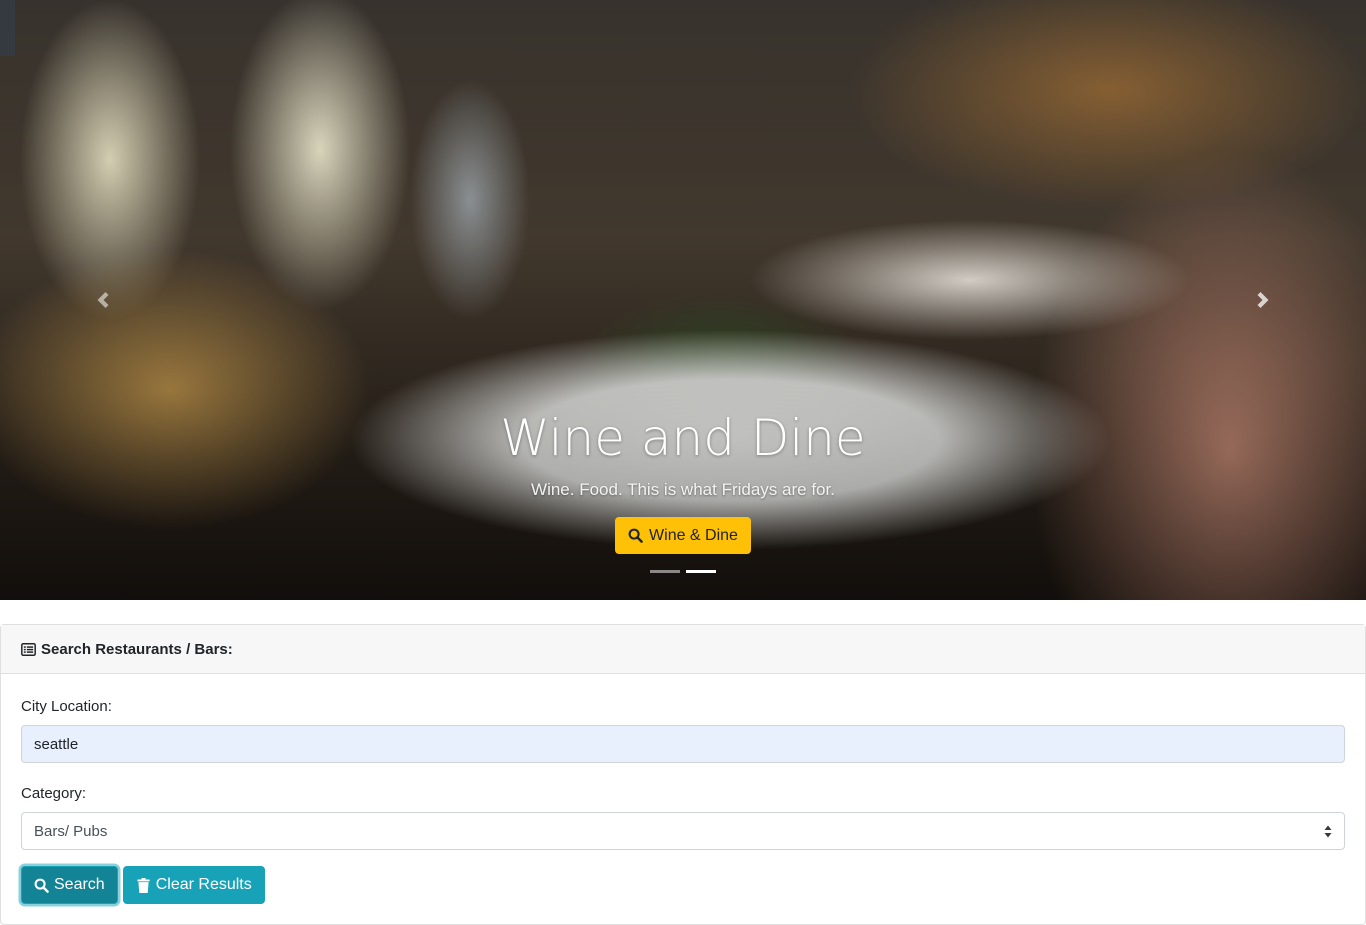  Describe the element at coordinates (683, 744) in the screenshot. I see `city-location-input` at that location.